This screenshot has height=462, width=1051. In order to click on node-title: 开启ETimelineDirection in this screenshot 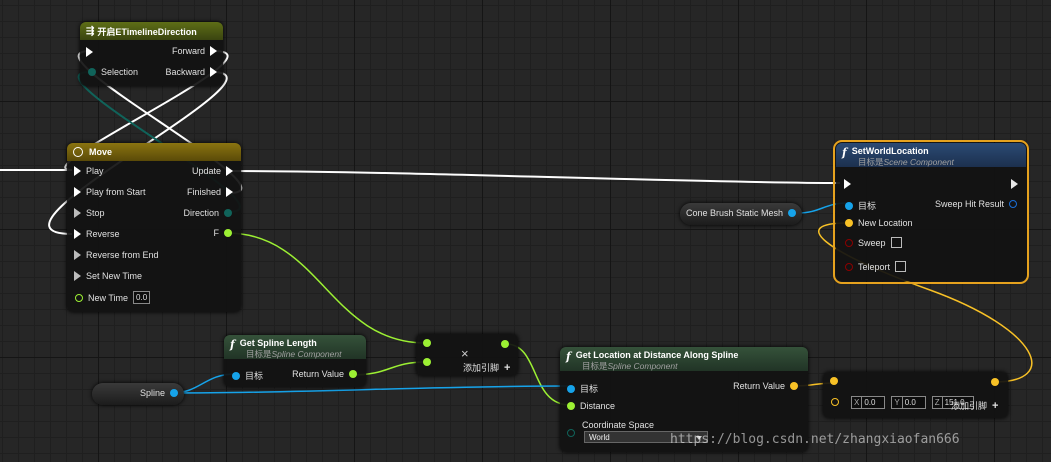, I will do `click(147, 31)`.